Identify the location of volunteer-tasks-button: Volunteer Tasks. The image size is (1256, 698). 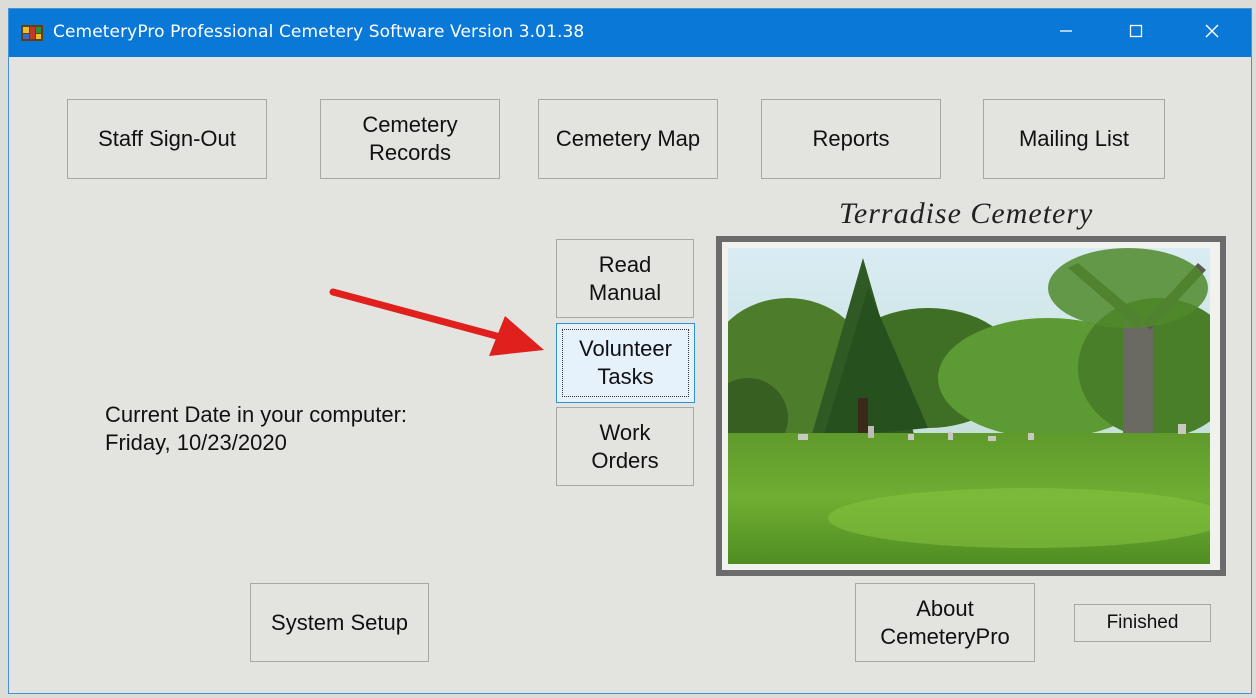
(625, 363).